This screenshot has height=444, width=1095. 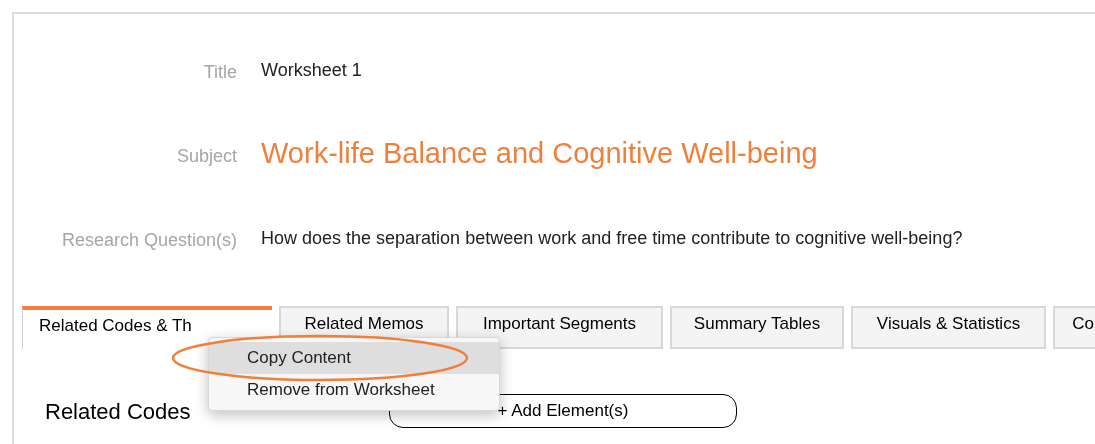 What do you see at coordinates (354, 358) in the screenshot?
I see `menu-item: Copy Content` at bounding box center [354, 358].